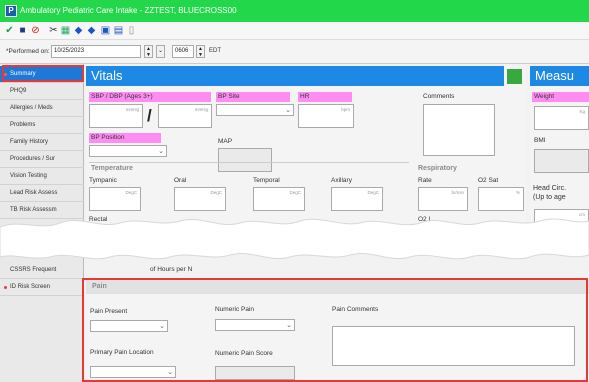 This screenshot has height=382, width=589. I want to click on time-spinner: ▲ ▼, so click(200, 51).